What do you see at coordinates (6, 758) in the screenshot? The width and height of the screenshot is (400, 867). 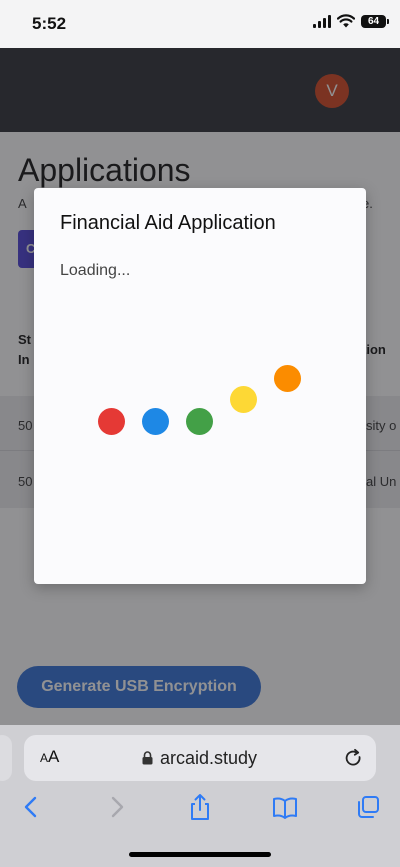 I see `previous-tab-edge` at bounding box center [6, 758].